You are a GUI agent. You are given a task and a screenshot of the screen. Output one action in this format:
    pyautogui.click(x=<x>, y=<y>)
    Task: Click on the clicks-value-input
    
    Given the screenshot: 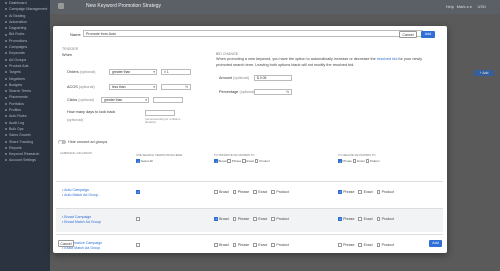 What is the action you would take?
    pyautogui.click(x=168, y=100)
    